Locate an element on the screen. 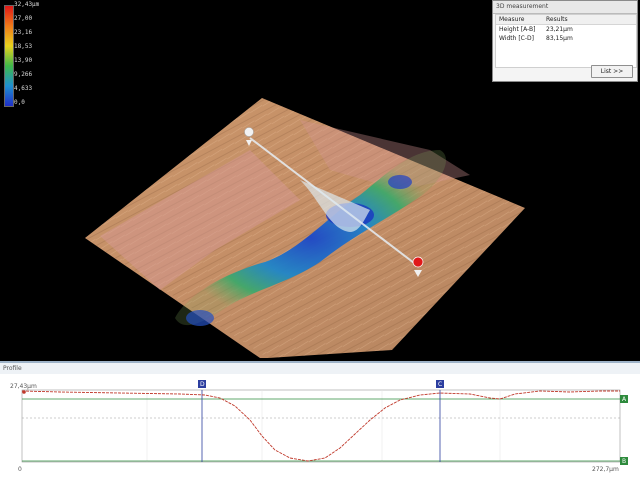 The height and width of the screenshot is (480, 640). colorbar-max-label: 32,43µm is located at coordinates (27, 4).